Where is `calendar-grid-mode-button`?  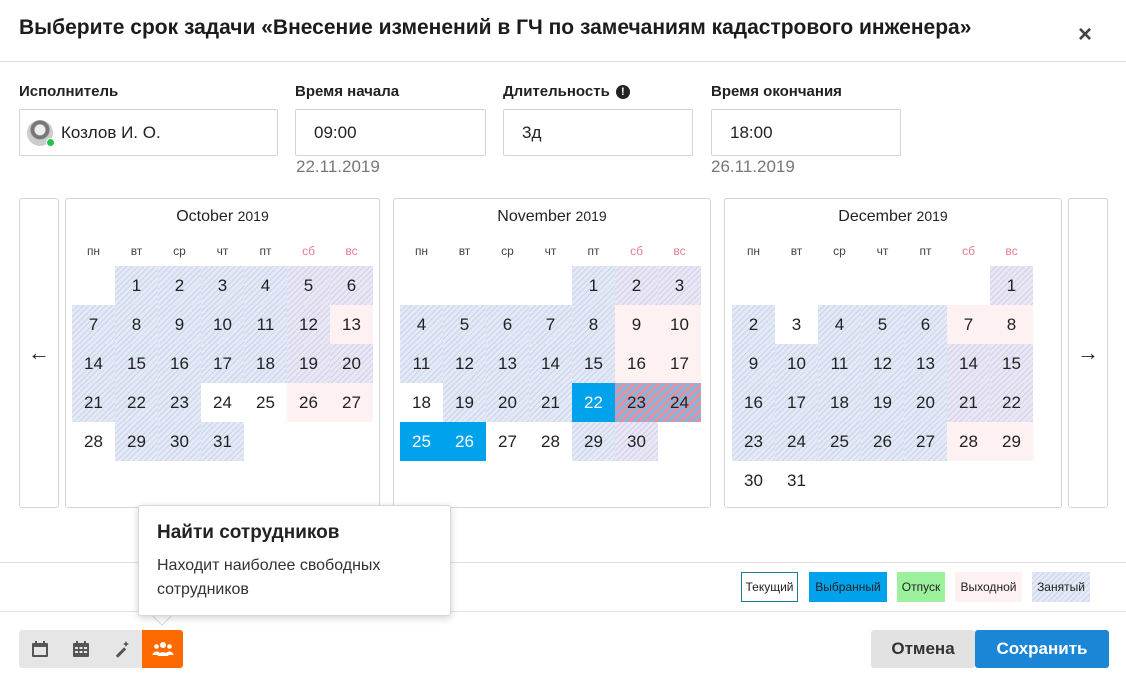
calendar-grid-mode-button is located at coordinates (80, 649).